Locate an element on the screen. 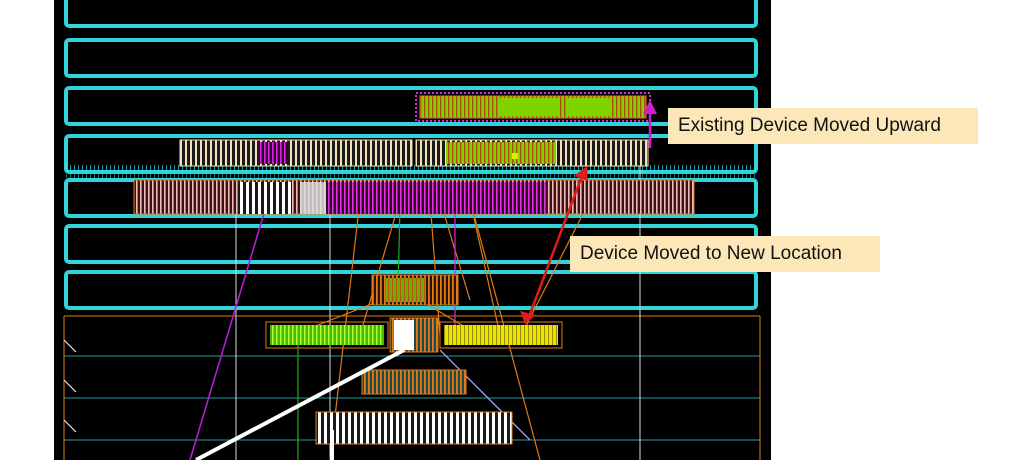 This screenshot has width=1013, height=460. callout-device-moved-to-new-location: Device Moved to New Location is located at coordinates (725, 254).